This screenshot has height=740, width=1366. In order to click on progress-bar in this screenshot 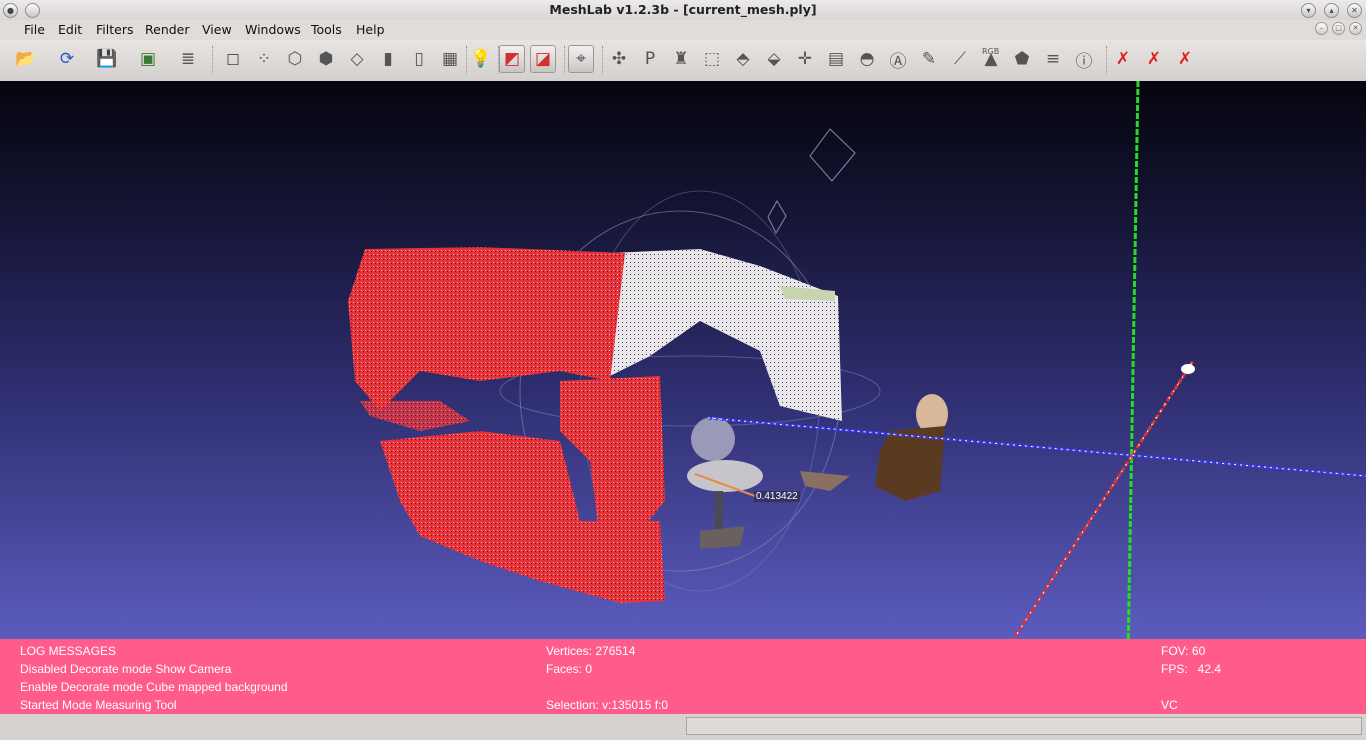, I will do `click(1024, 726)`.